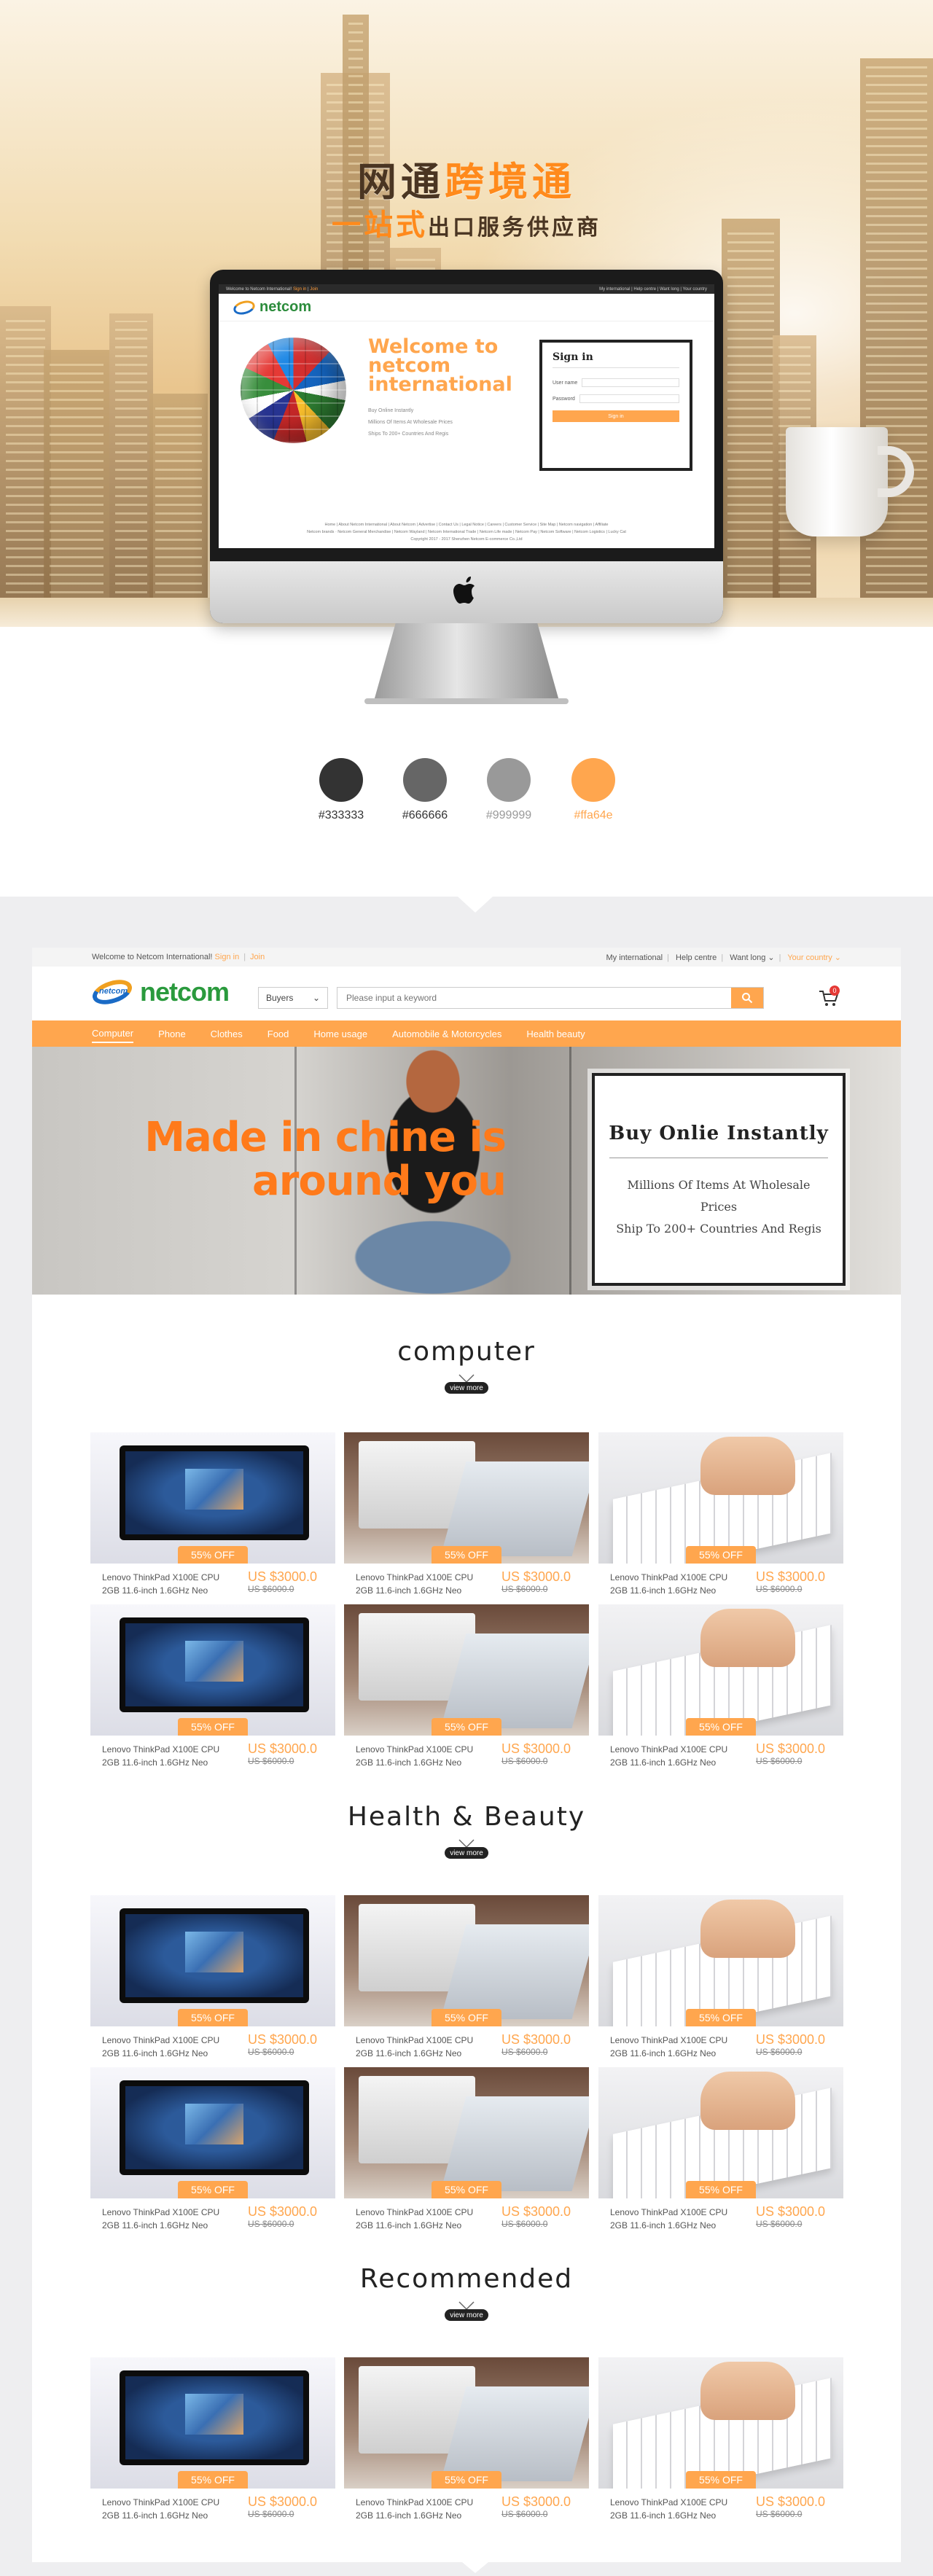 The width and height of the screenshot is (933, 2576). I want to click on nav-home-usage: Home usage, so click(340, 1034).